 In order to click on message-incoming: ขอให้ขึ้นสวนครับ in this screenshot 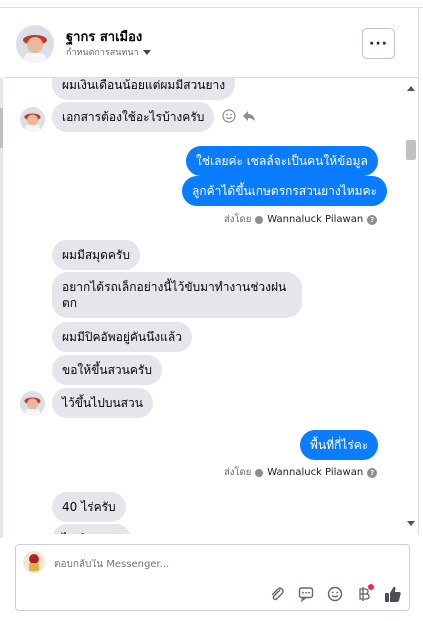, I will do `click(107, 370)`.